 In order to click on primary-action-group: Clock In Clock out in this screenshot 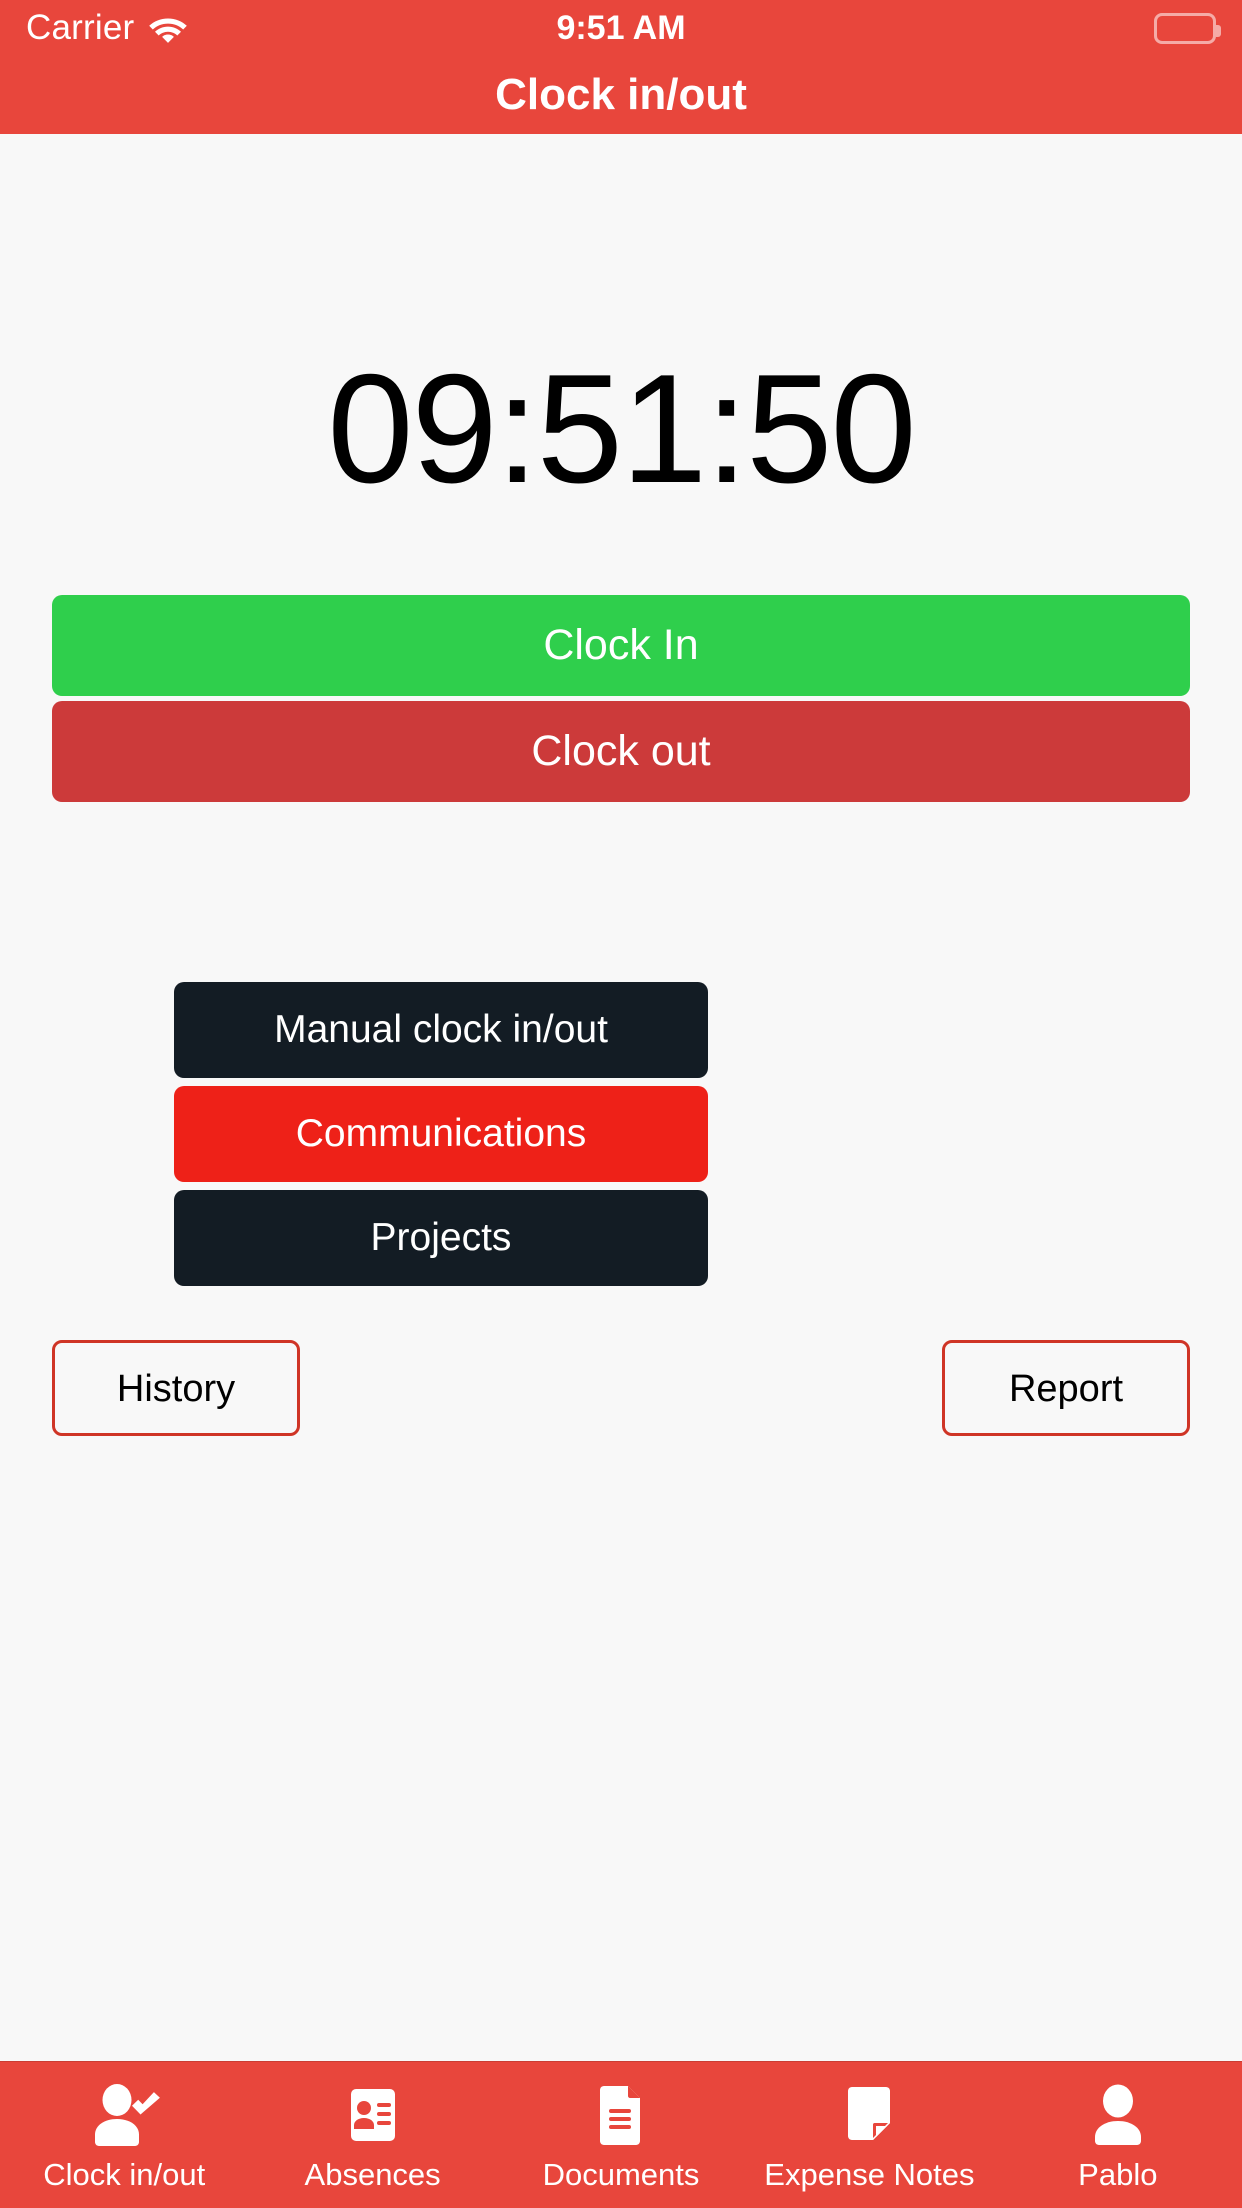, I will do `click(621, 698)`.